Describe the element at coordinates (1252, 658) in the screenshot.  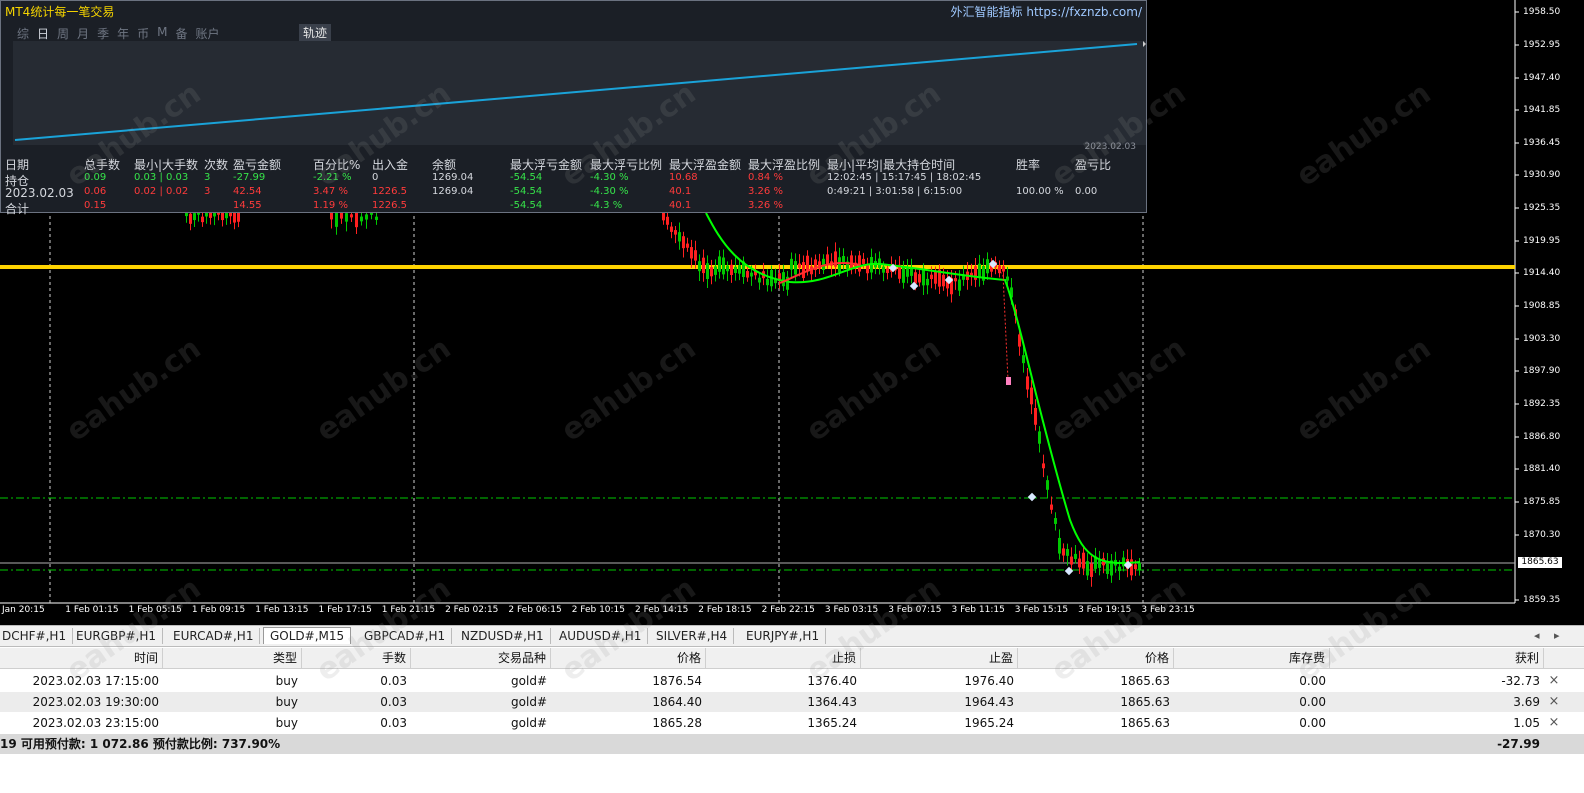
I see `column-header: 库存费` at that location.